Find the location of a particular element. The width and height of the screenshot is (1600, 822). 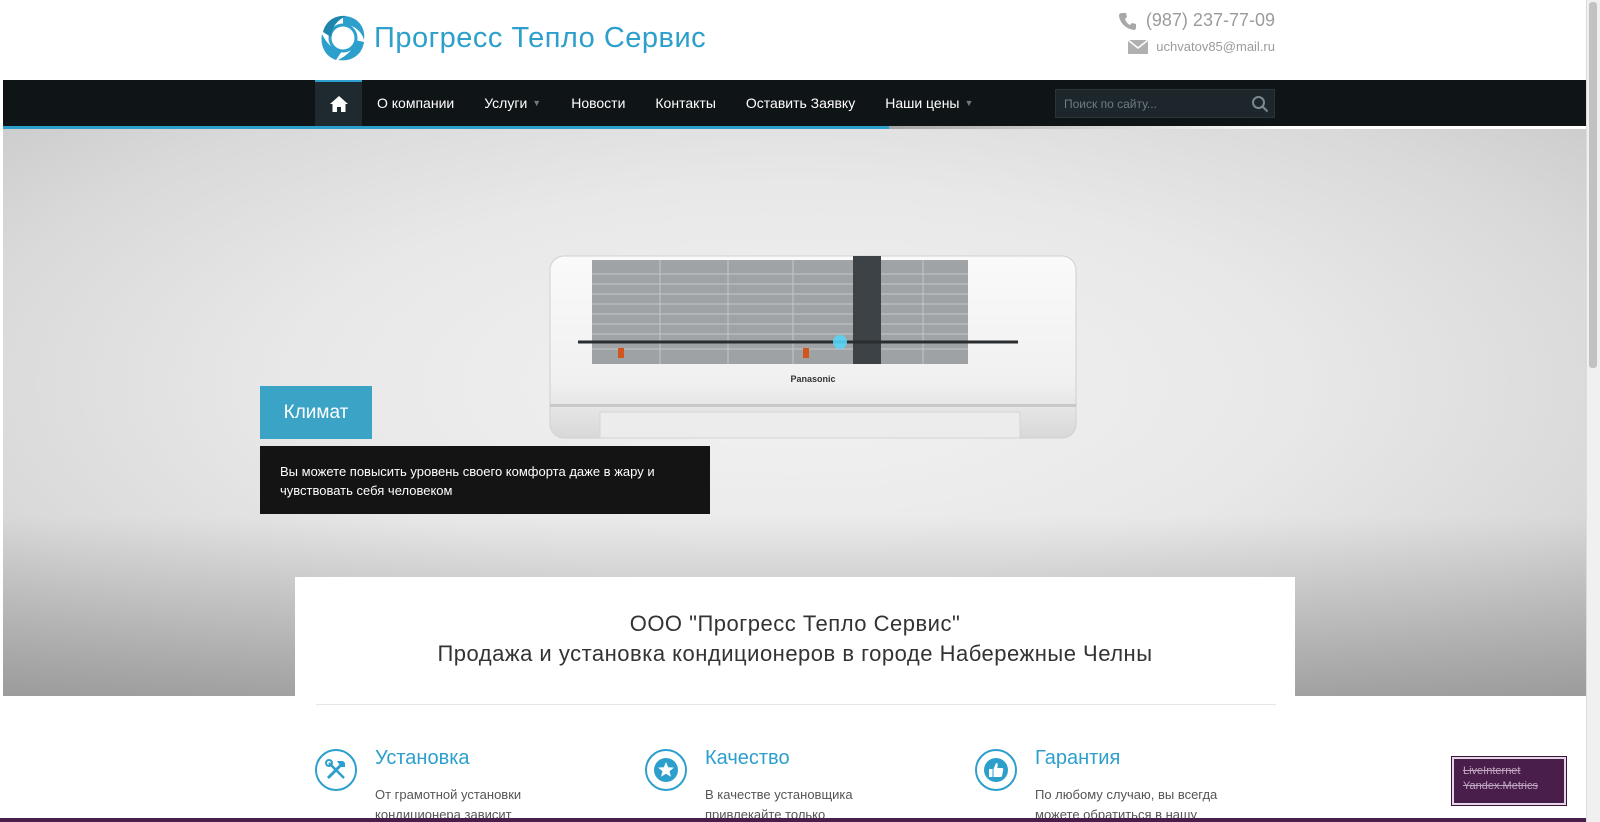

search-button is located at coordinates (1260, 104).